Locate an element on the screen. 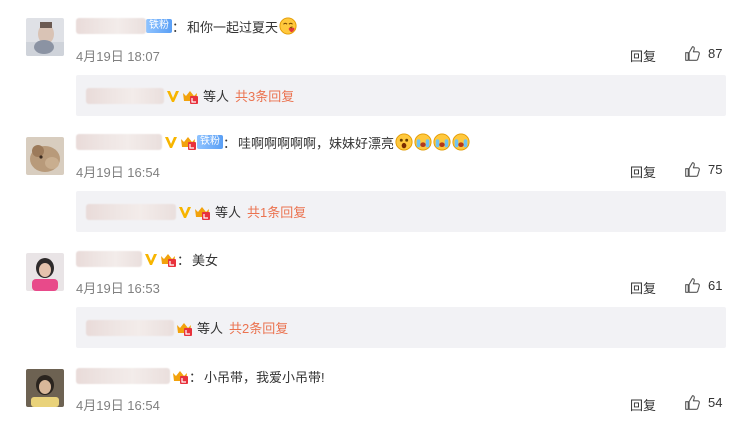  comment-header: ： 美女 is located at coordinates (147, 259).